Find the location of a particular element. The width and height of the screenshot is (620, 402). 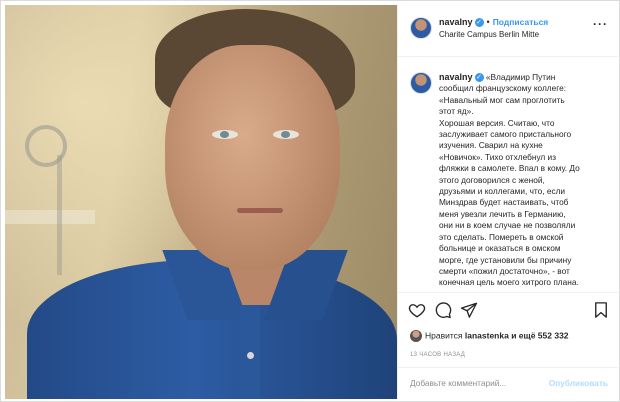

caption-line-text: «Владимир Путин is located at coordinates (520, 77).